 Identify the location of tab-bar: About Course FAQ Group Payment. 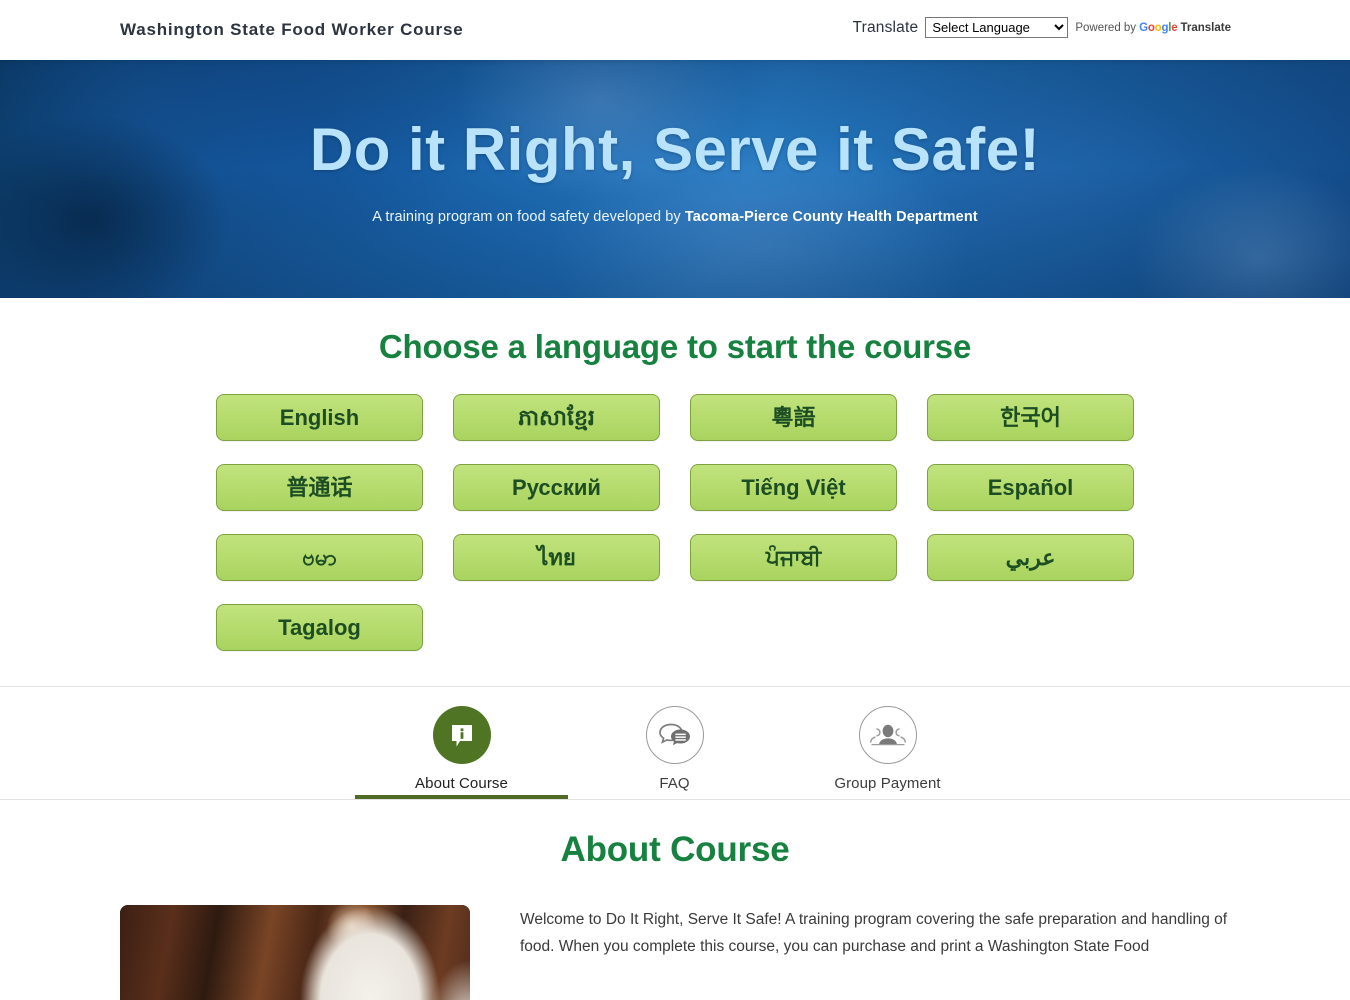
(675, 743).